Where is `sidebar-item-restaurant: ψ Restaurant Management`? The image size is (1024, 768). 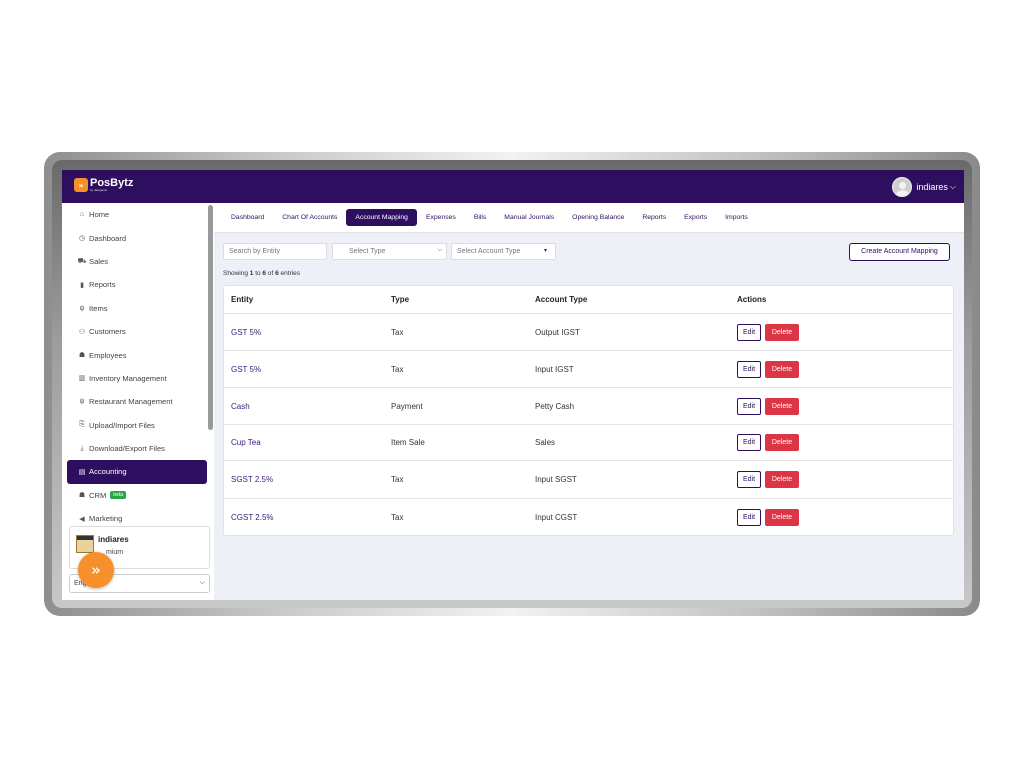 sidebar-item-restaurant: ψ Restaurant Management is located at coordinates (137, 401).